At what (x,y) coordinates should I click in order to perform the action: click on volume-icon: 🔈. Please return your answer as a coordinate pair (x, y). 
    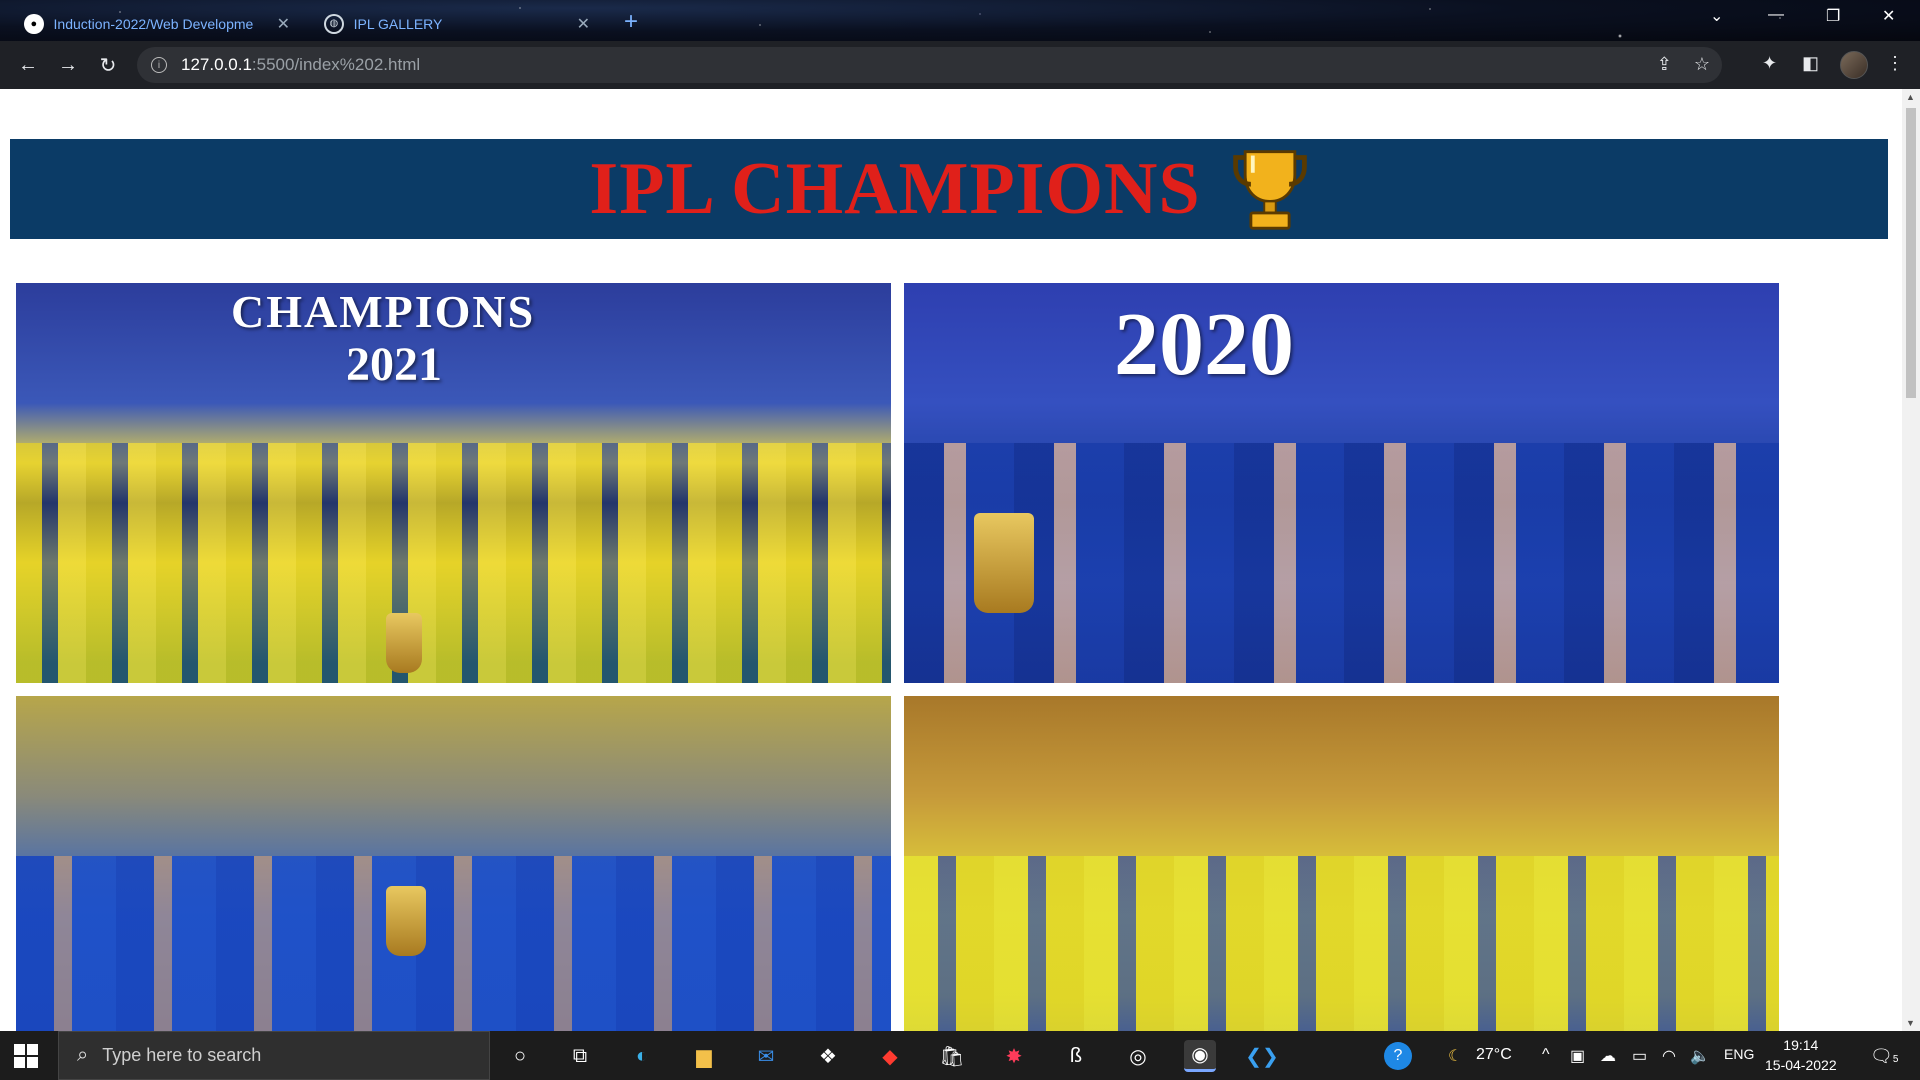
    Looking at the image, I should click on (1700, 1056).